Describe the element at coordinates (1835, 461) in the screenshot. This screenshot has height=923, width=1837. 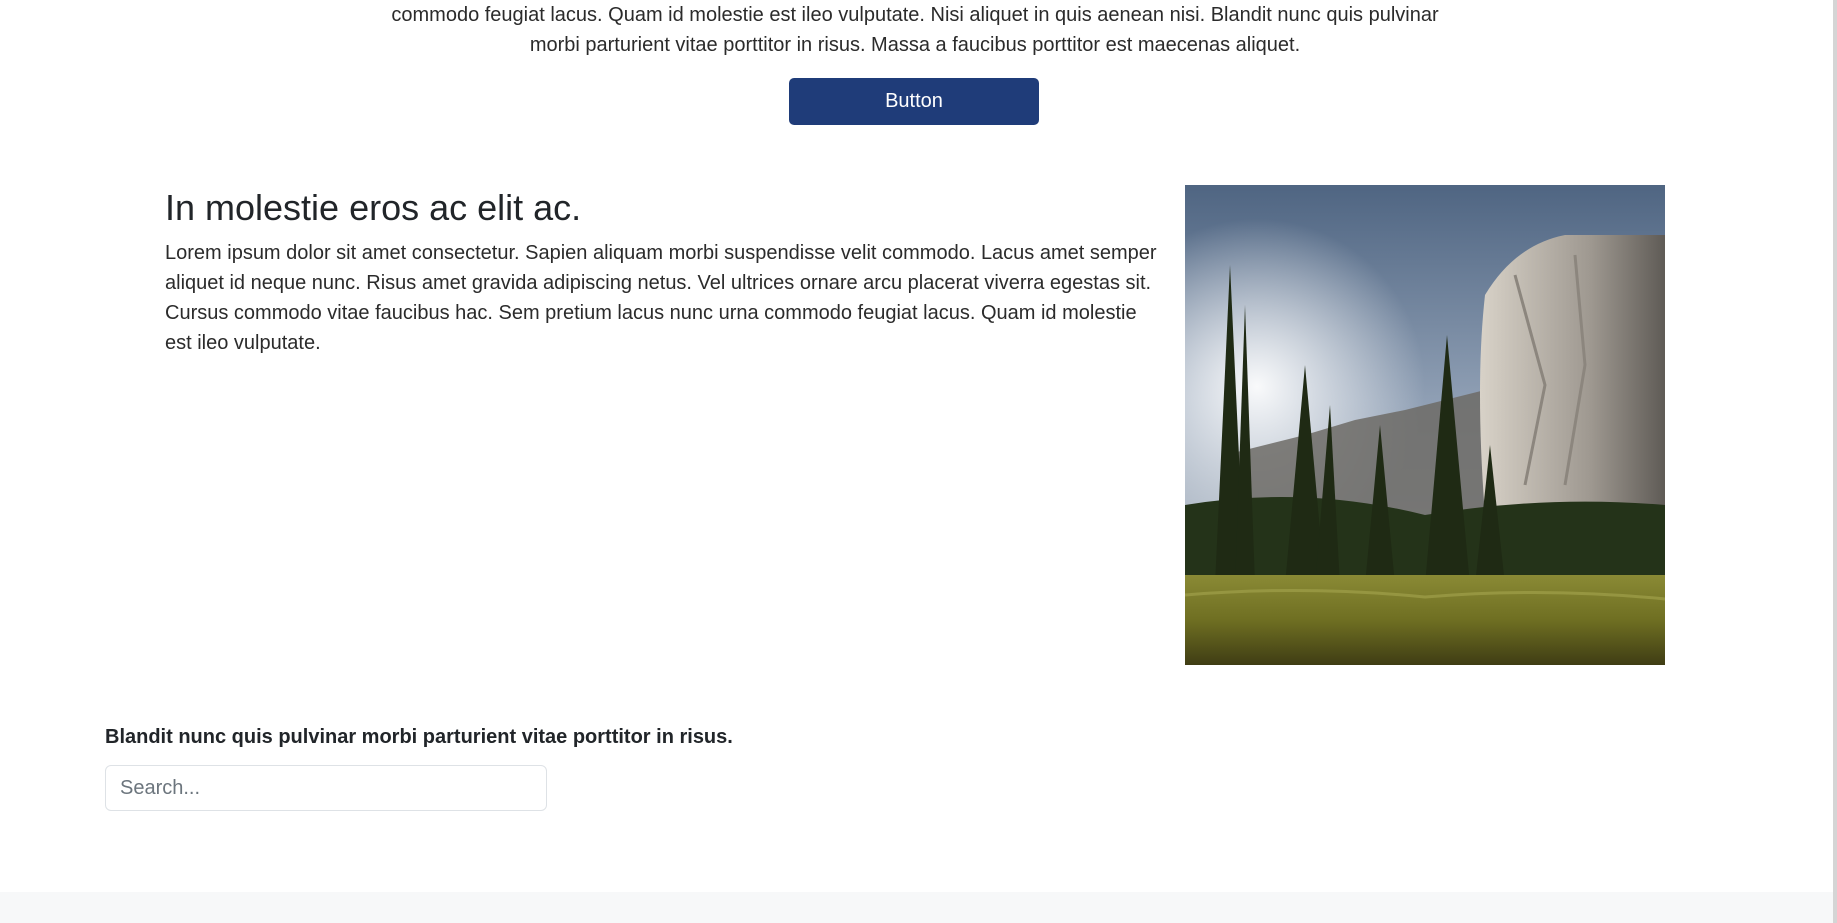
I see `scrollbar-gutter` at that location.